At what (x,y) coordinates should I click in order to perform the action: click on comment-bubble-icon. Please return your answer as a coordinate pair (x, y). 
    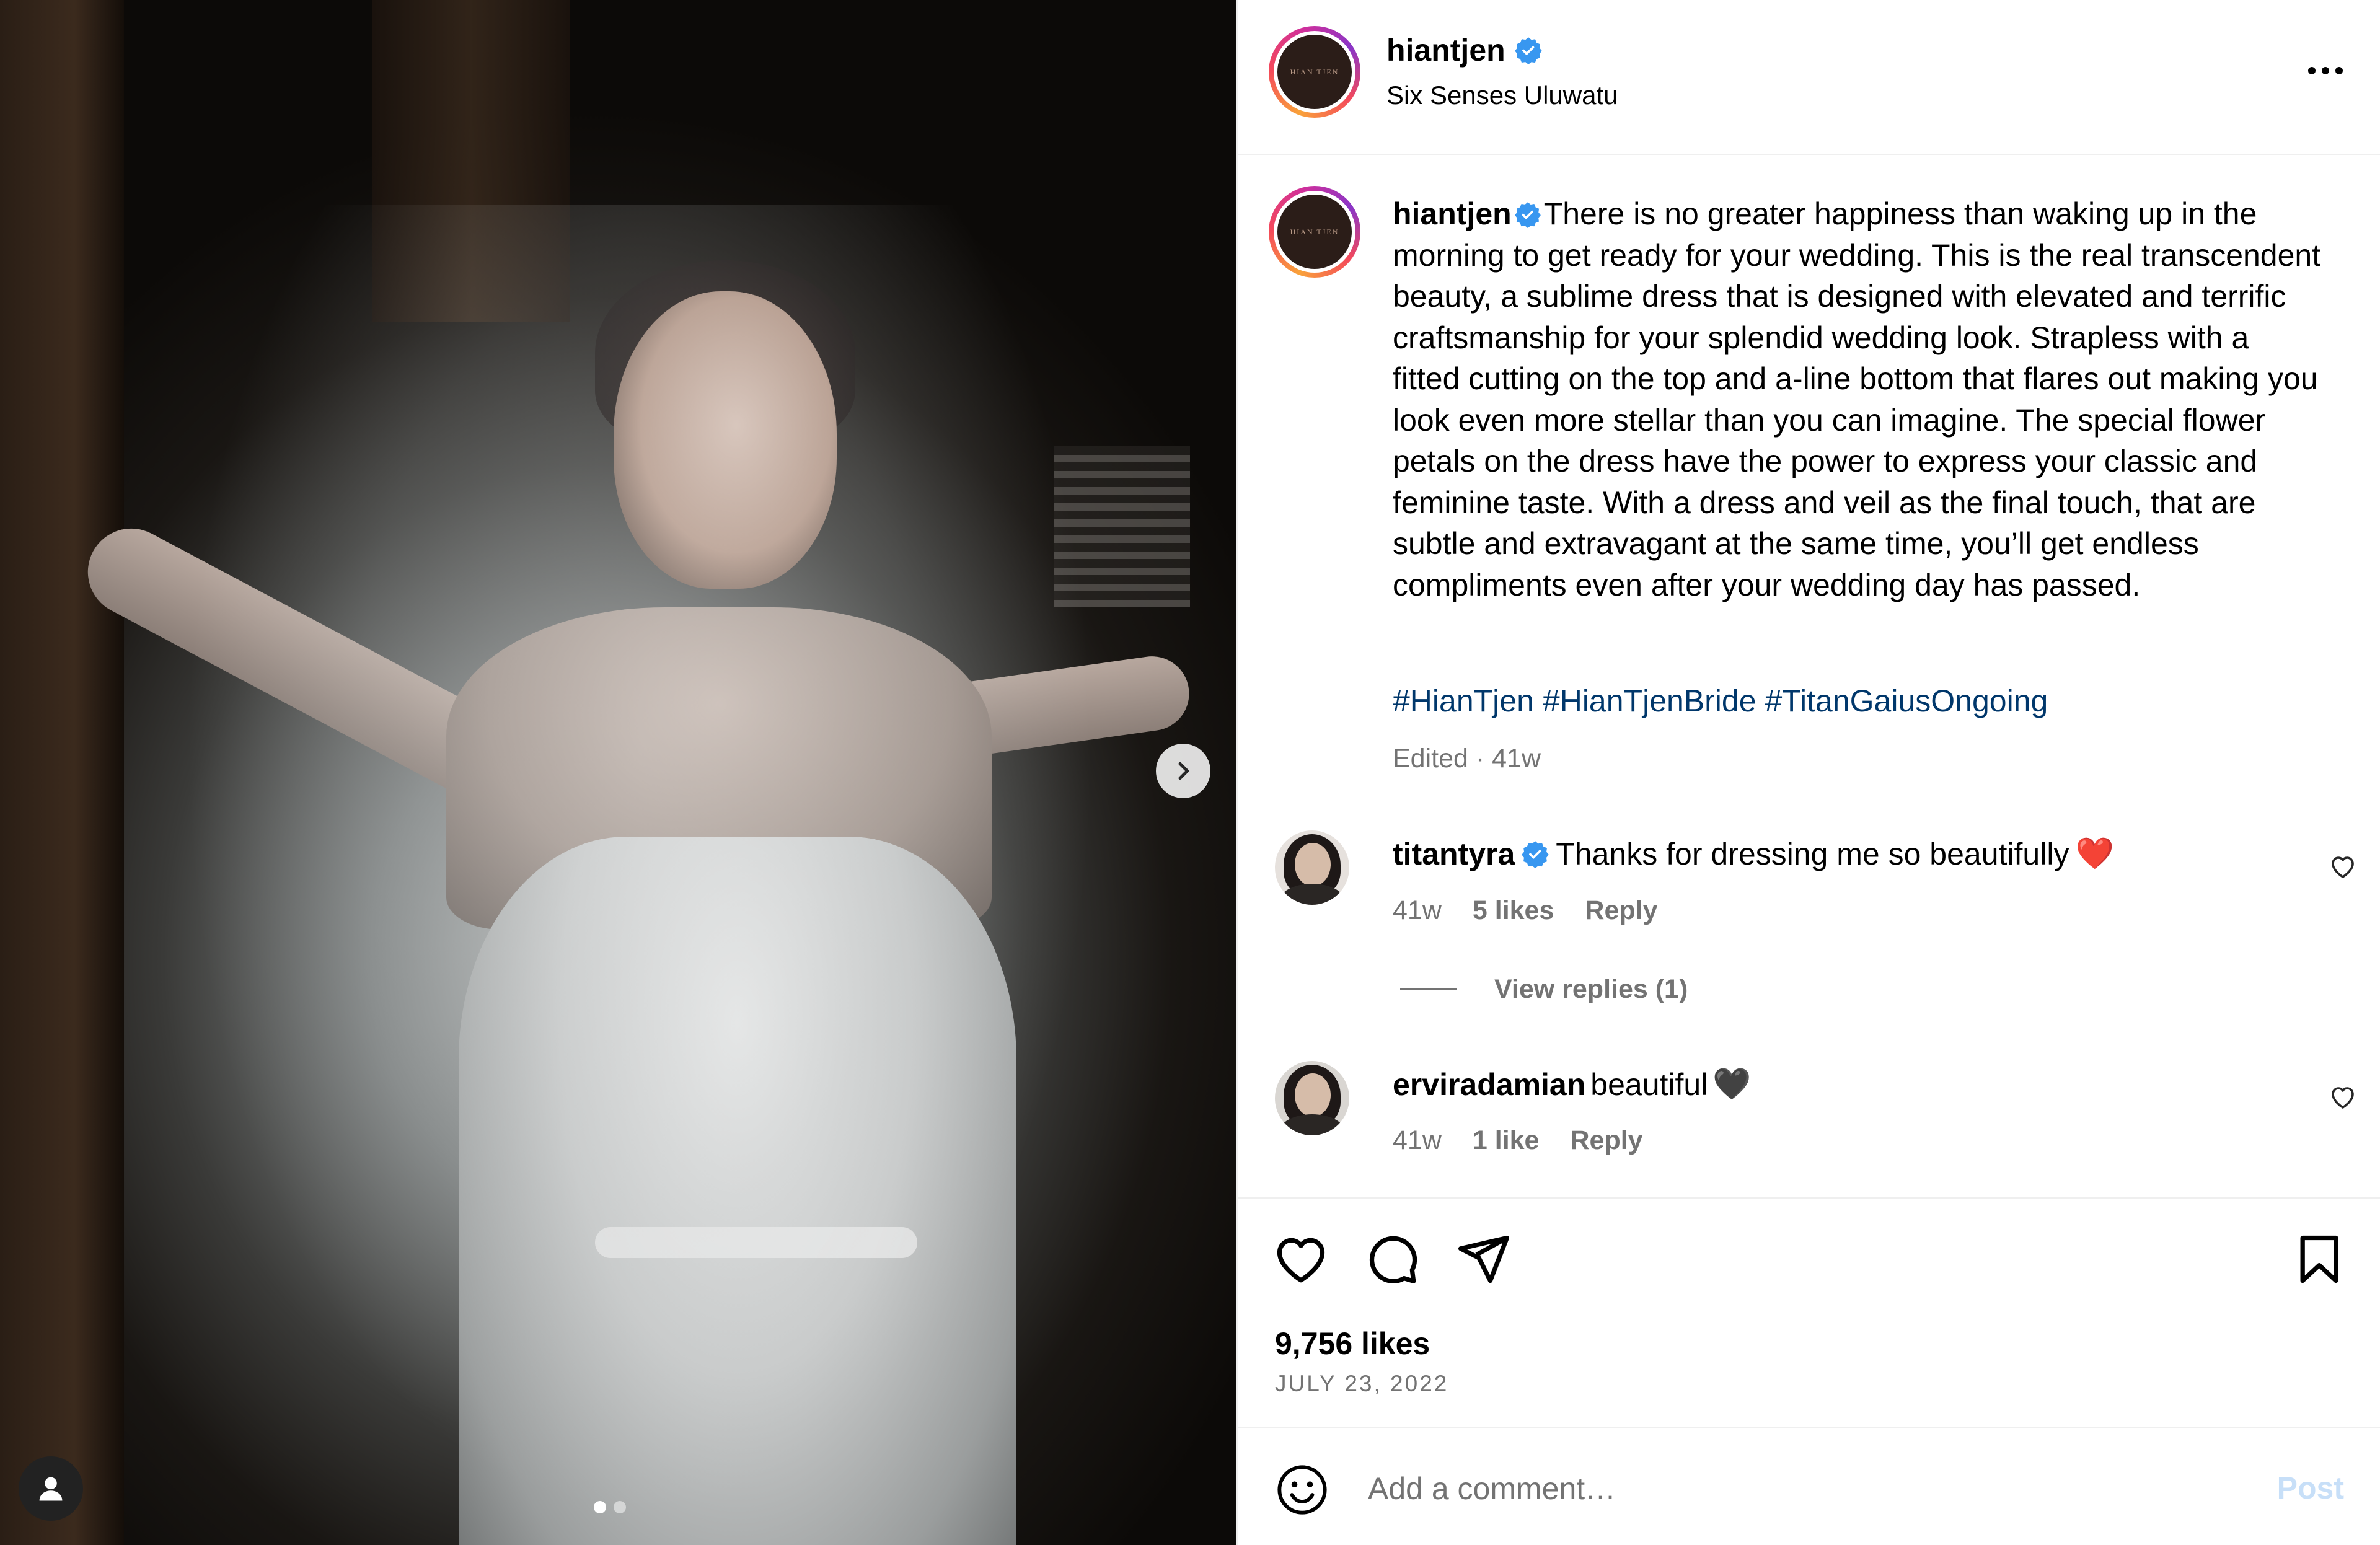
    Looking at the image, I should click on (1391, 1259).